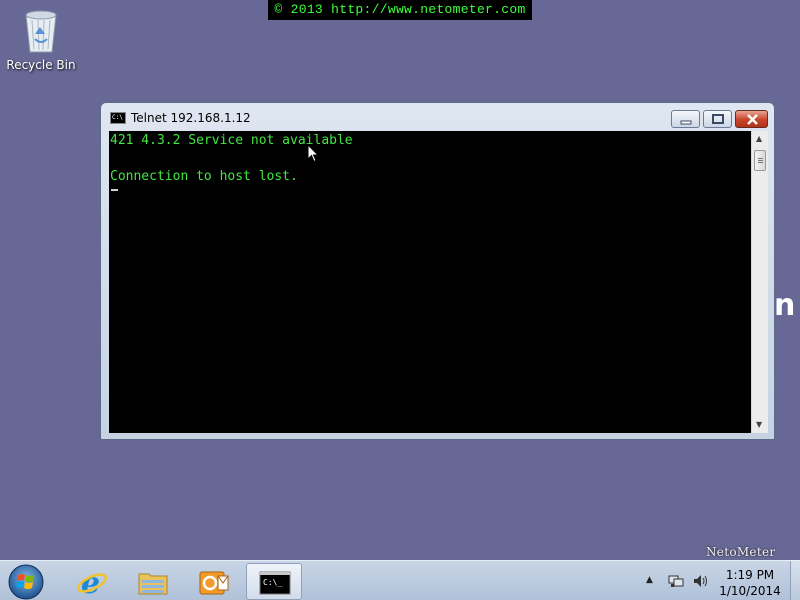  I want to click on taskbar-outlook, so click(214, 581).